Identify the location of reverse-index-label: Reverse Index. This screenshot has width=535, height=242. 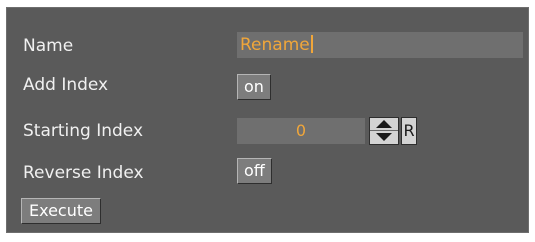
(83, 173).